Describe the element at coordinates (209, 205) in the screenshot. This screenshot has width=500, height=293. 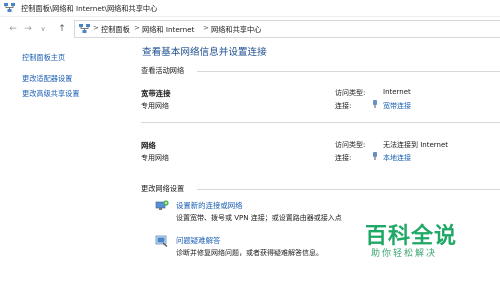
I see `setup-new-connection-link: 设置新的连接或网络` at that location.